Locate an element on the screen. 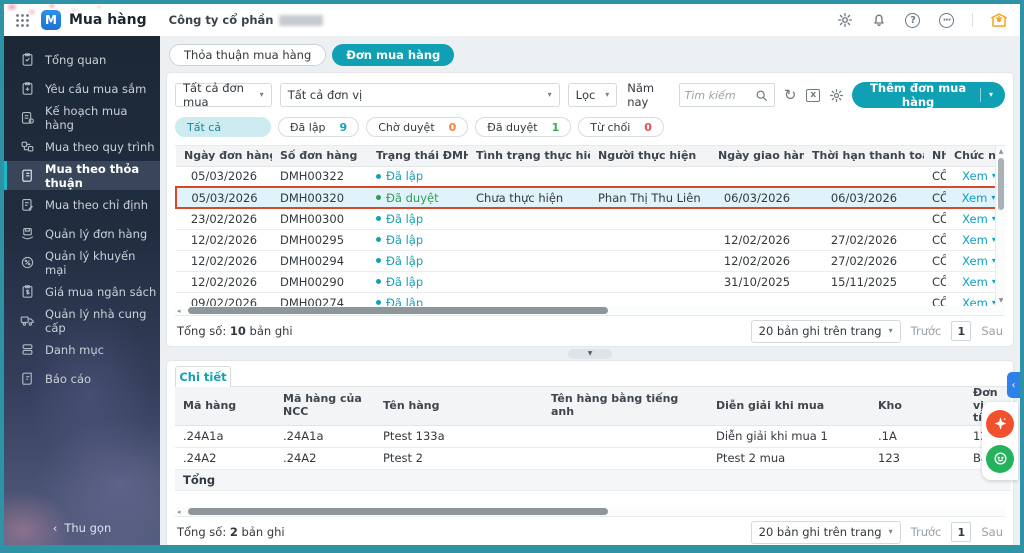 This screenshot has width=1024, height=553. col-nguoi-thuc-hien: Người thực hiện is located at coordinates (650, 156).